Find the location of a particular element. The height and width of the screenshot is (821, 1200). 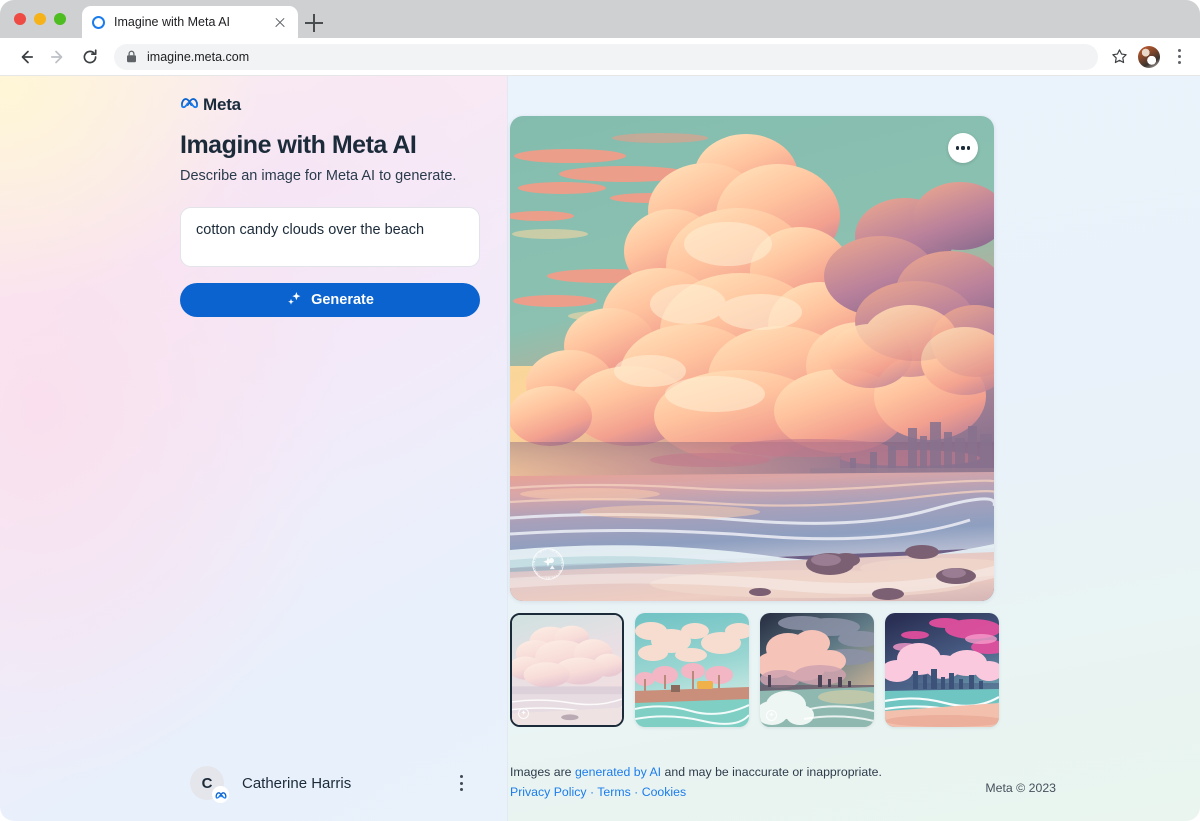

footer-links: Privacy Policy · Terms · Cookies is located at coordinates (747, 793).